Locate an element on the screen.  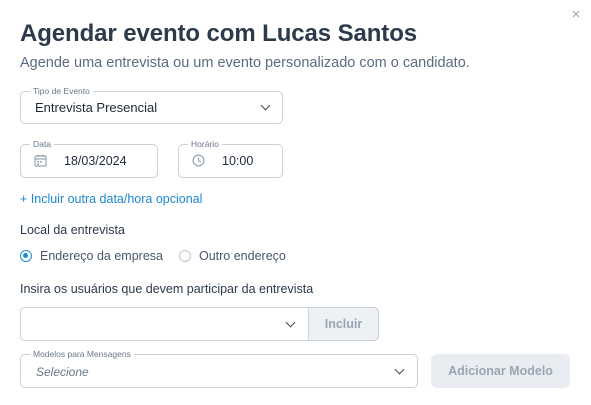
time-value: 10:00 is located at coordinates (238, 161).